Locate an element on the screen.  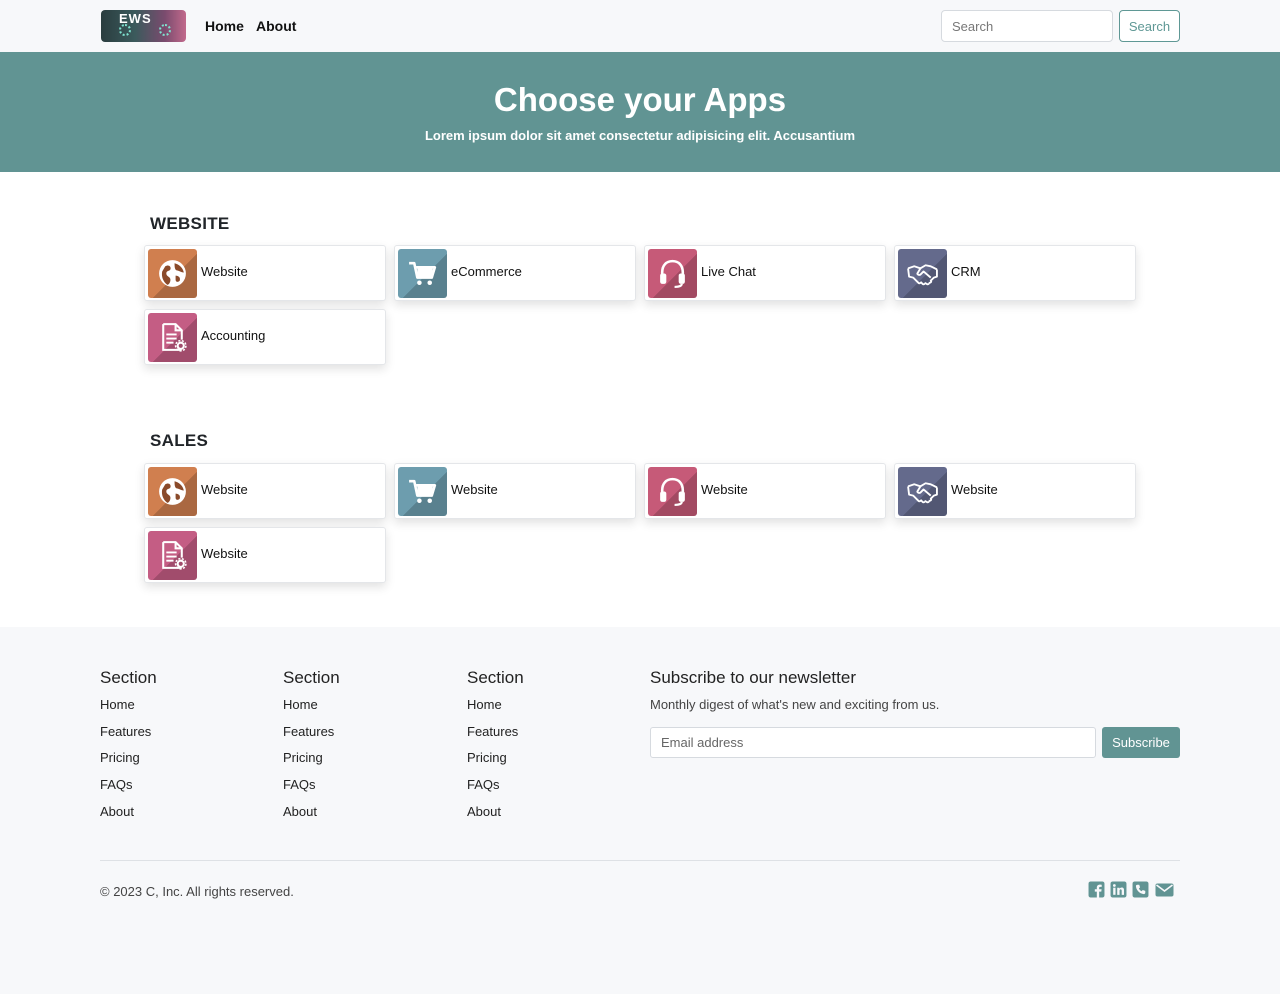
email-icon is located at coordinates (1164, 889).